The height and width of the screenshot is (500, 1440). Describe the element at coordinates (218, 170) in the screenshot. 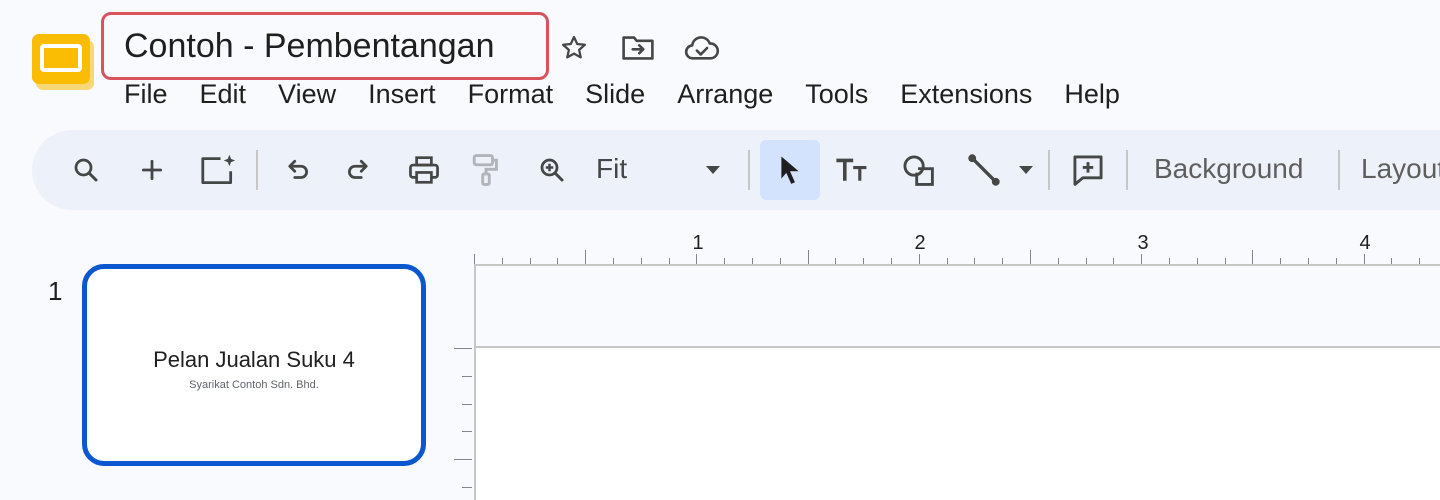

I see `ai-image-icon` at that location.